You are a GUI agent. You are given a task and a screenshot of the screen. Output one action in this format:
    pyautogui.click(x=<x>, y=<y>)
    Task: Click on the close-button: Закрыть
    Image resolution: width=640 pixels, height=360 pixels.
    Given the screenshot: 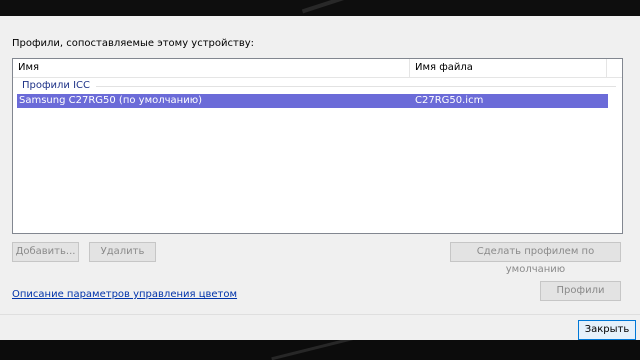 What is the action you would take?
    pyautogui.click(x=607, y=330)
    